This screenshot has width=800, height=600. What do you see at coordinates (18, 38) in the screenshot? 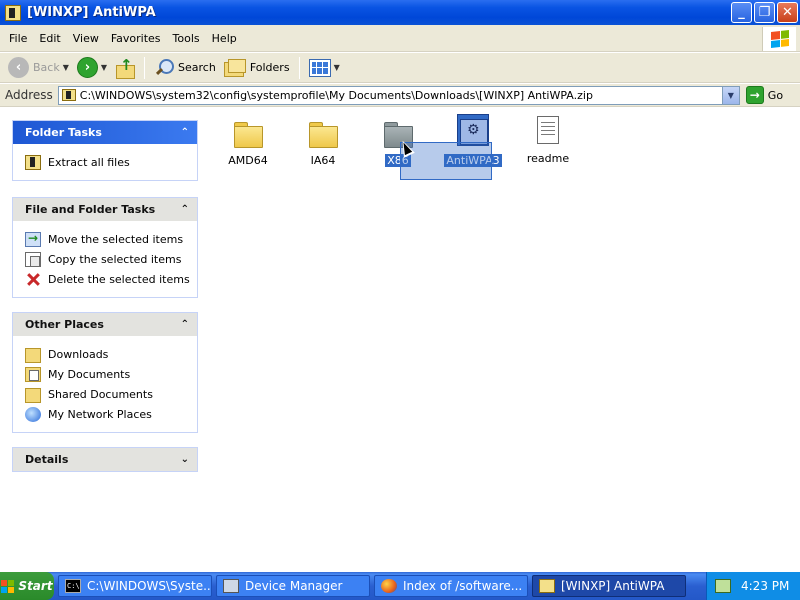
I see `menu-file: File` at bounding box center [18, 38].